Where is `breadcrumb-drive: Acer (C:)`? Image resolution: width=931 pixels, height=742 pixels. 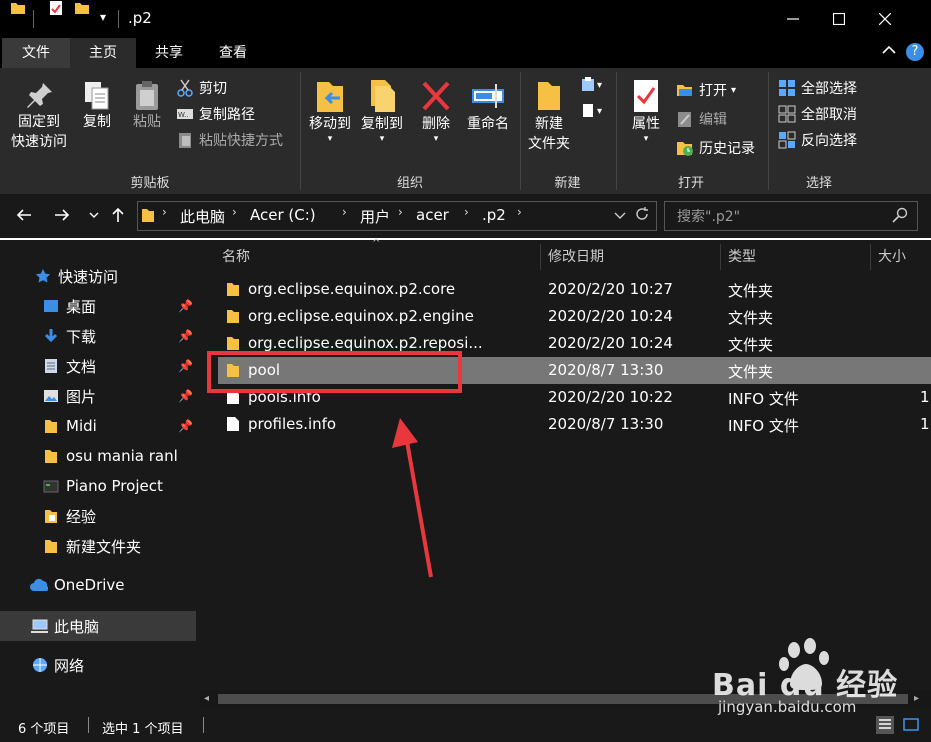 breadcrumb-drive: Acer (C:) is located at coordinates (283, 215).